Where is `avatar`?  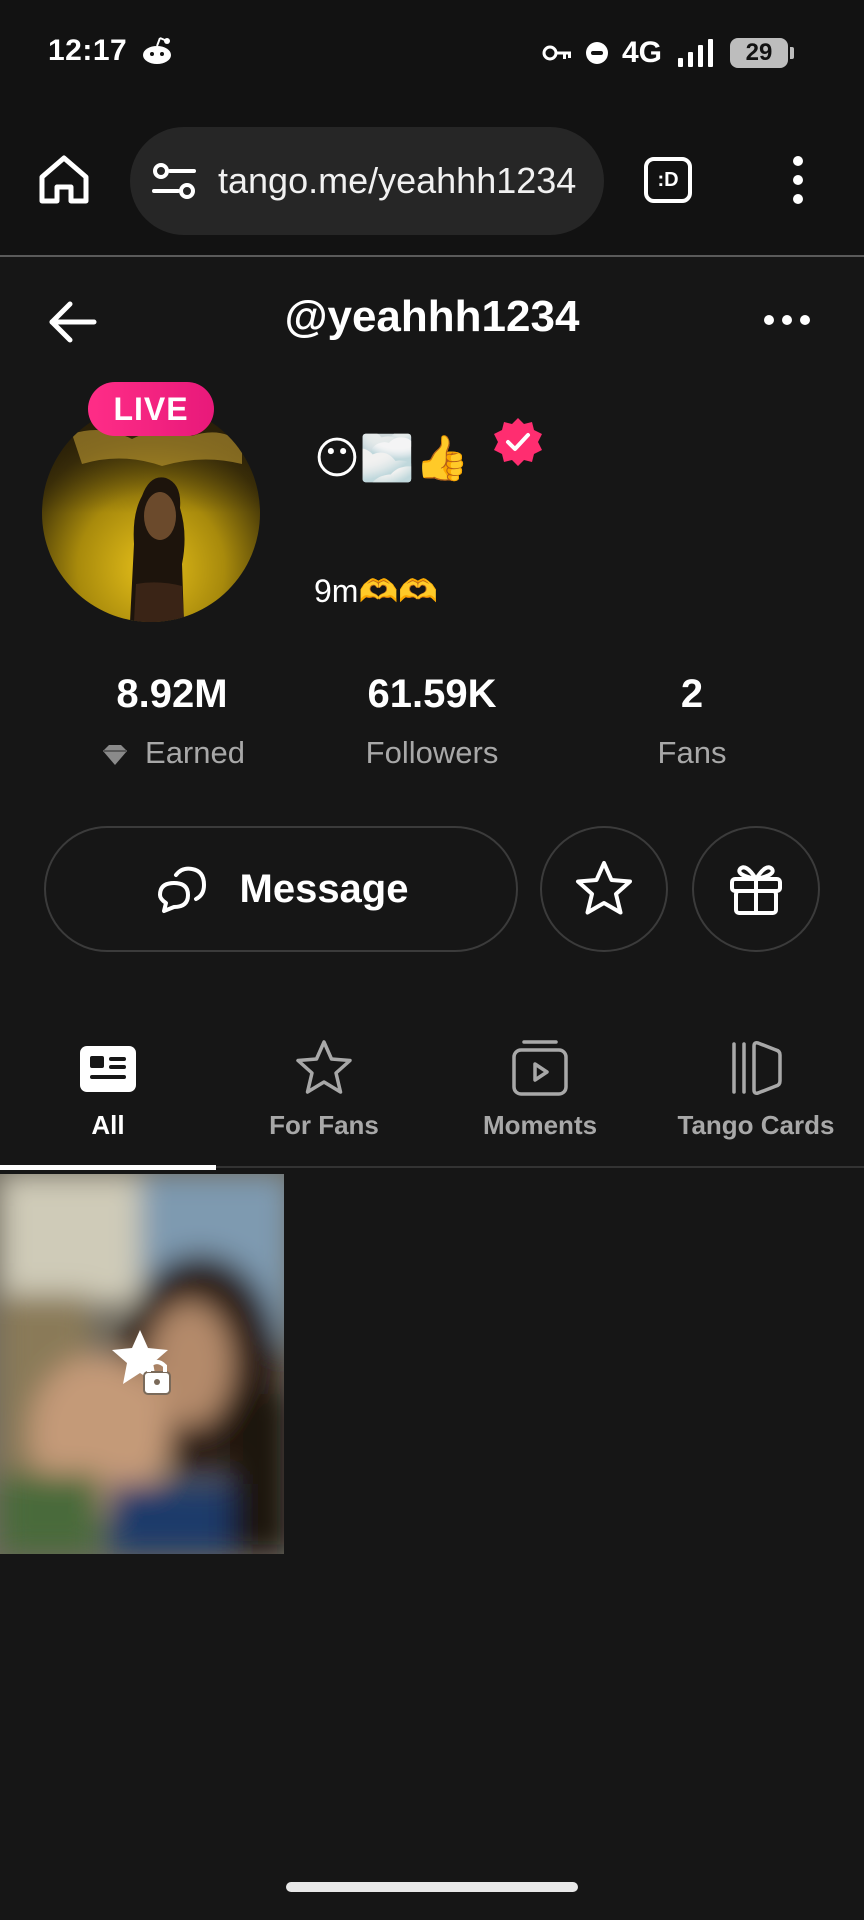 avatar is located at coordinates (151, 513).